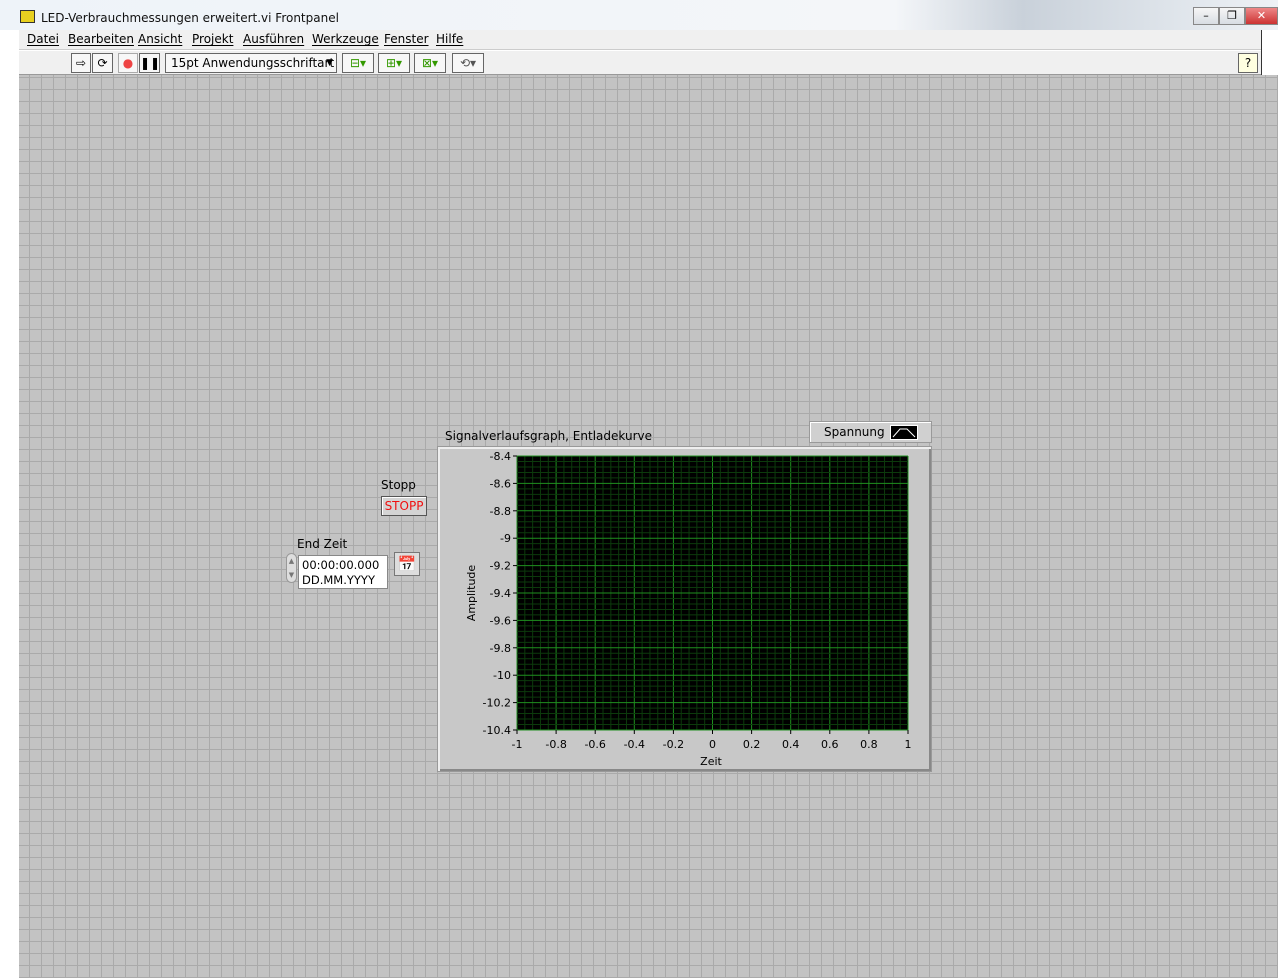 Image resolution: width=1278 pixels, height=978 pixels. Describe the element at coordinates (406, 39) in the screenshot. I see `menu-fenster: Fenster` at that location.